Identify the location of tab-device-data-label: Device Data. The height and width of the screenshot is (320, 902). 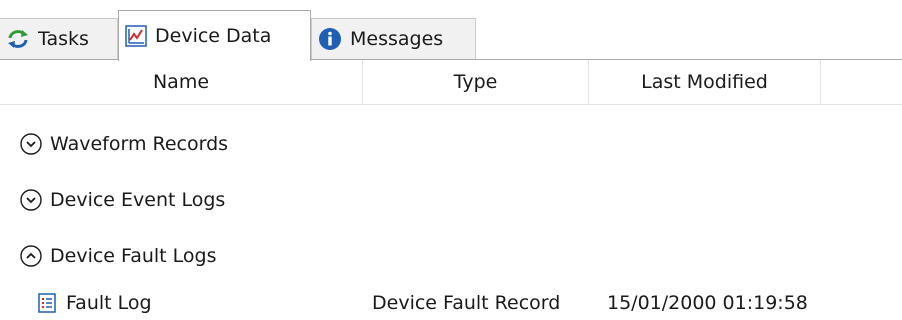
(213, 36).